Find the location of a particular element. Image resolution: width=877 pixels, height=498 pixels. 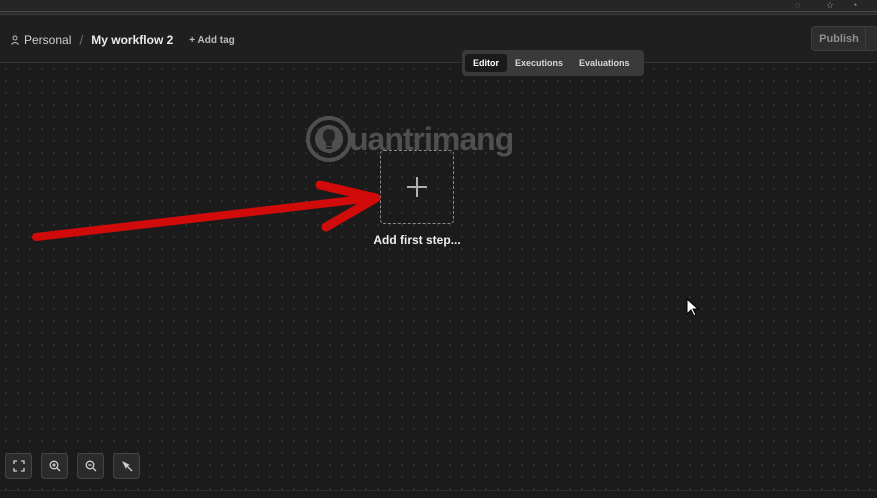

tidy-up-icon is located at coordinates (126, 466).